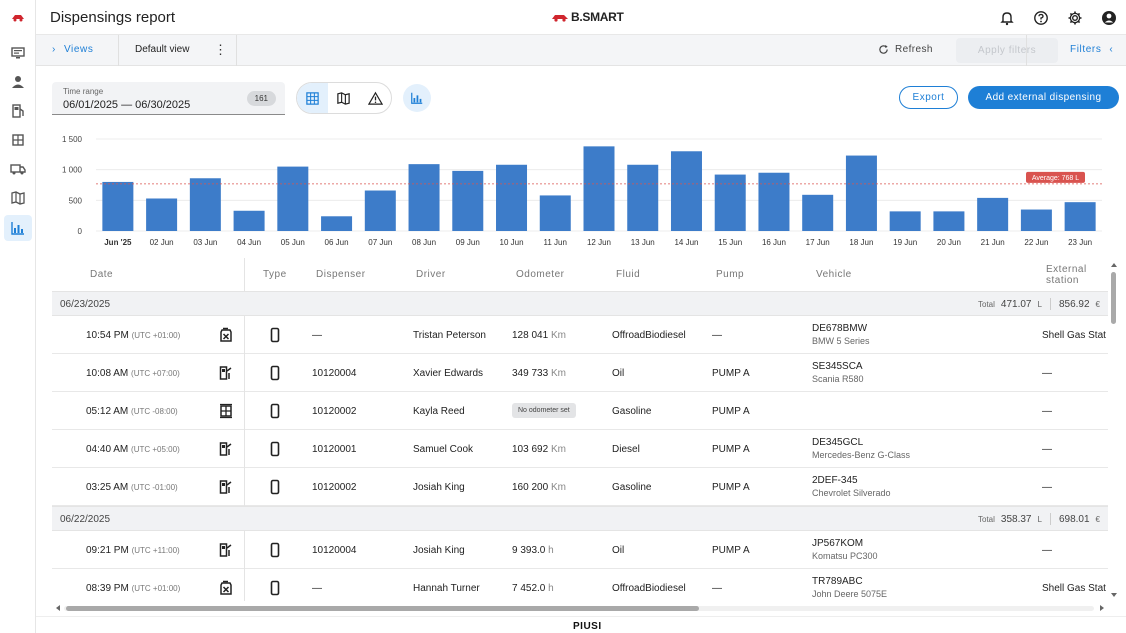 This screenshot has height=633, width=1126. I want to click on col-date: Date, so click(101, 274).